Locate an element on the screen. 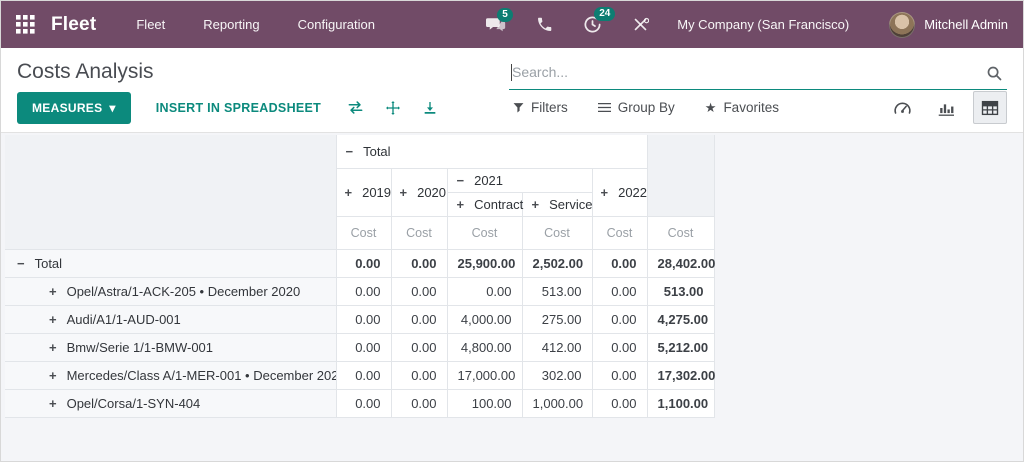  search-icon is located at coordinates (994, 73).